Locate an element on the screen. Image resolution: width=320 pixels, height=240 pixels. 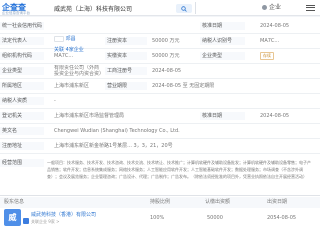
label-authority: 登记机关 is located at coordinates (22, 116).